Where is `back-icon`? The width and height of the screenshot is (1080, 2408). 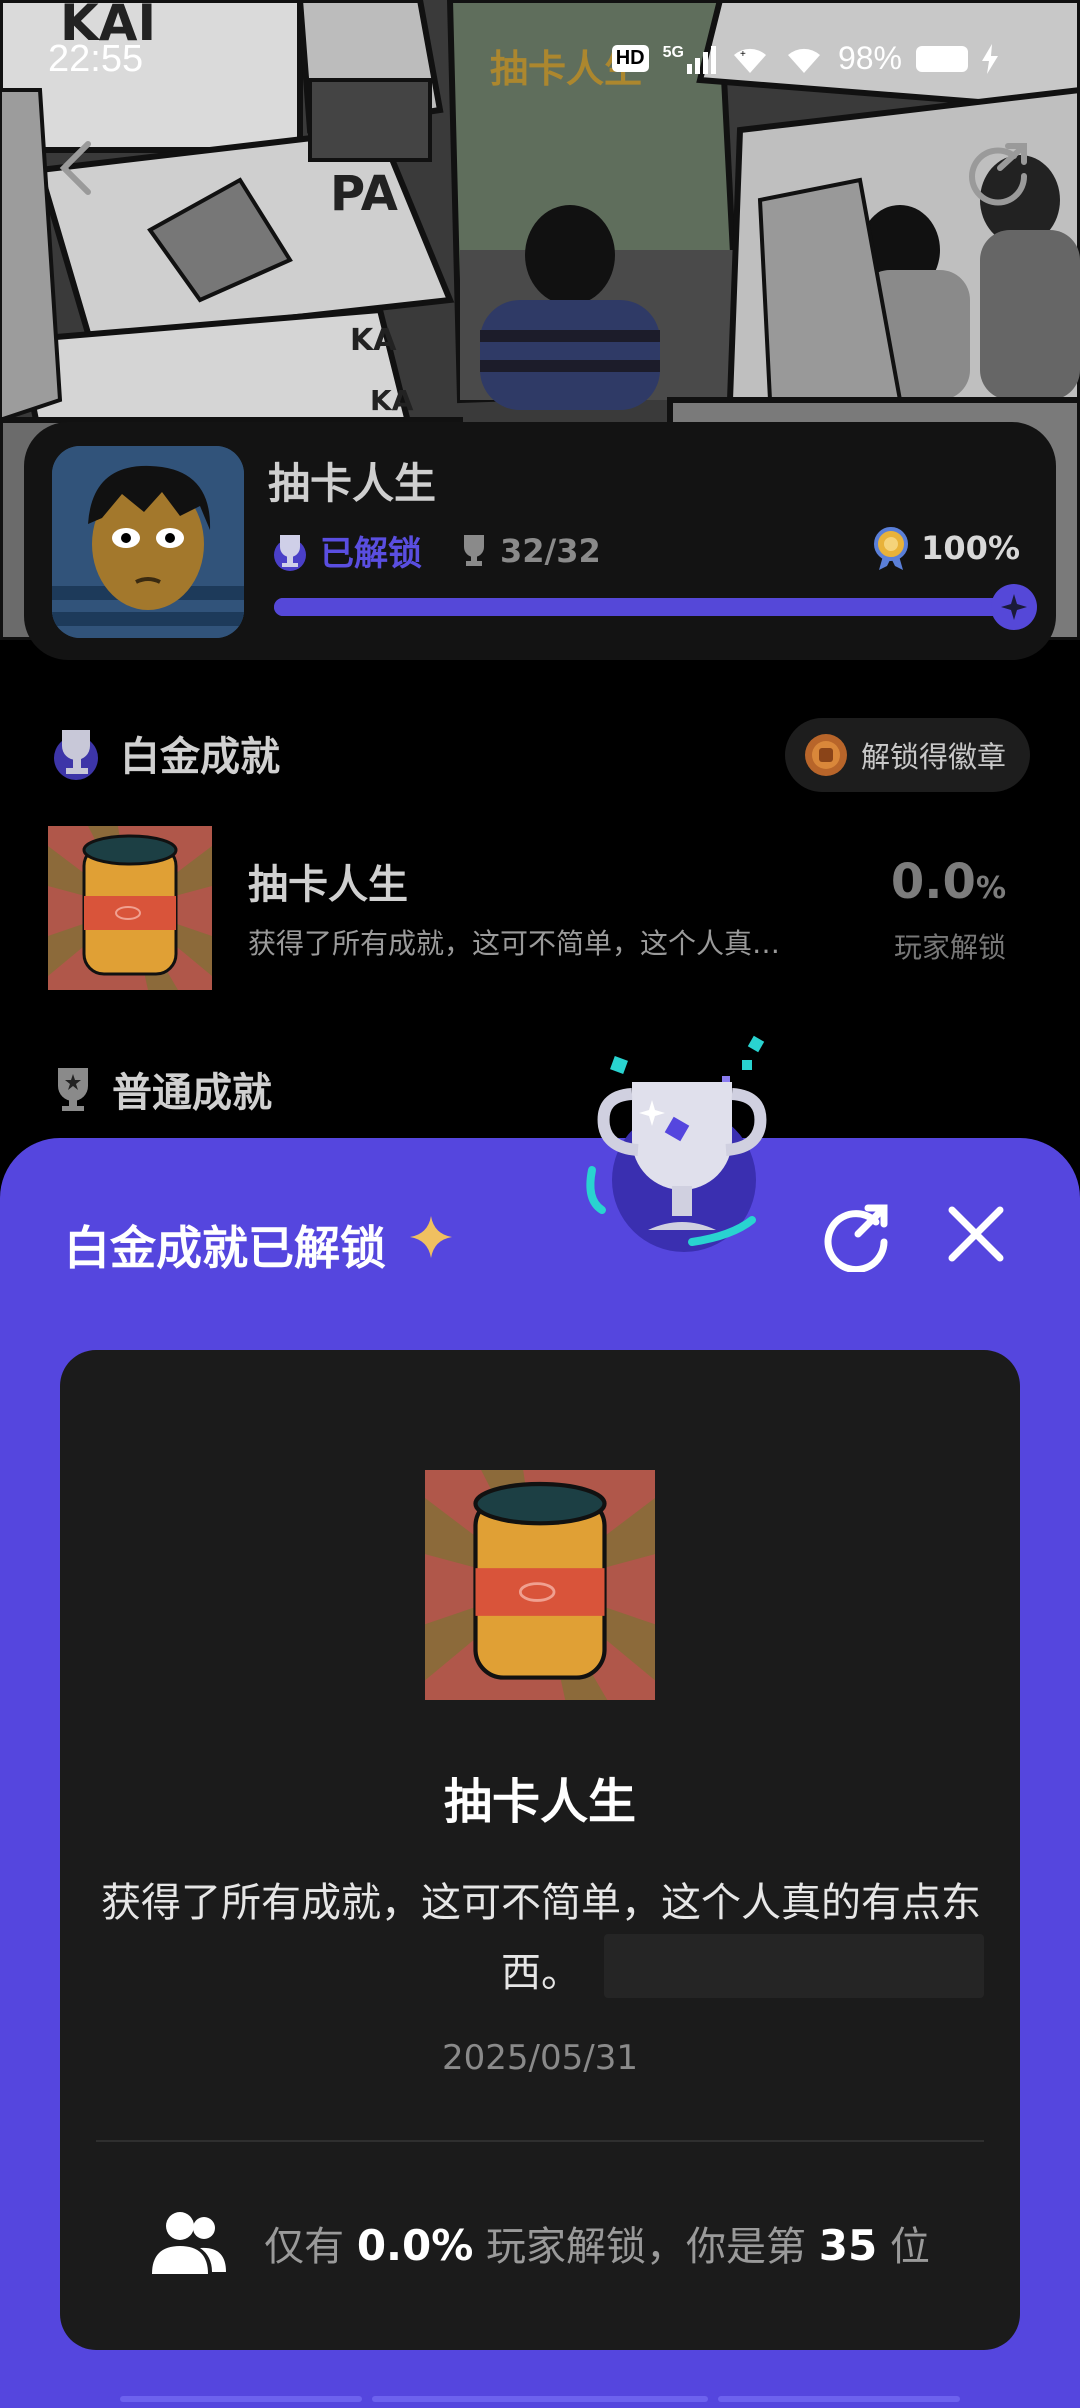
back-icon is located at coordinates (76, 168).